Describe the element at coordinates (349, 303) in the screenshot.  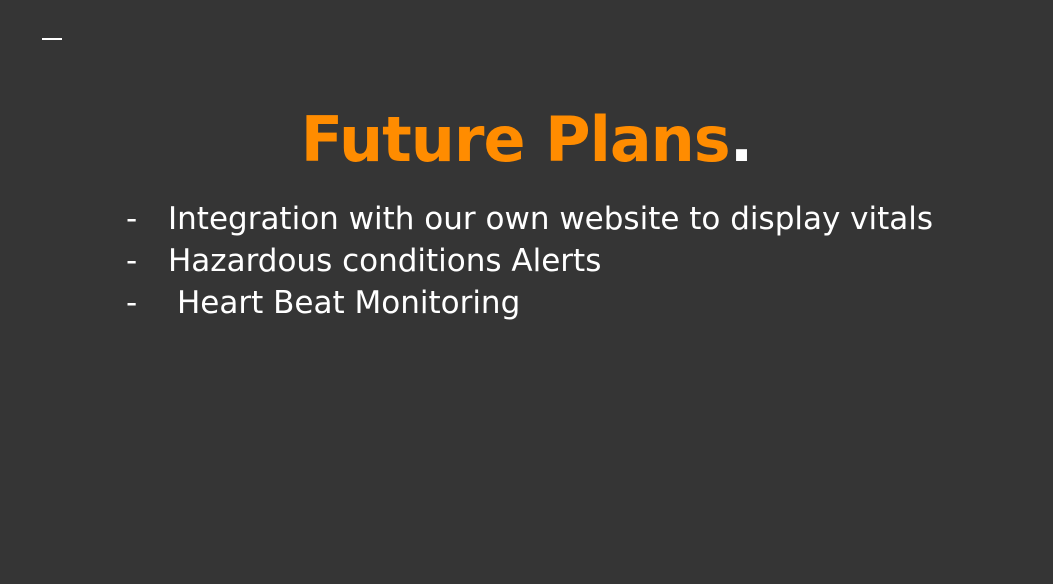
I see `bullet-text: Heart Beat Monitoring` at that location.